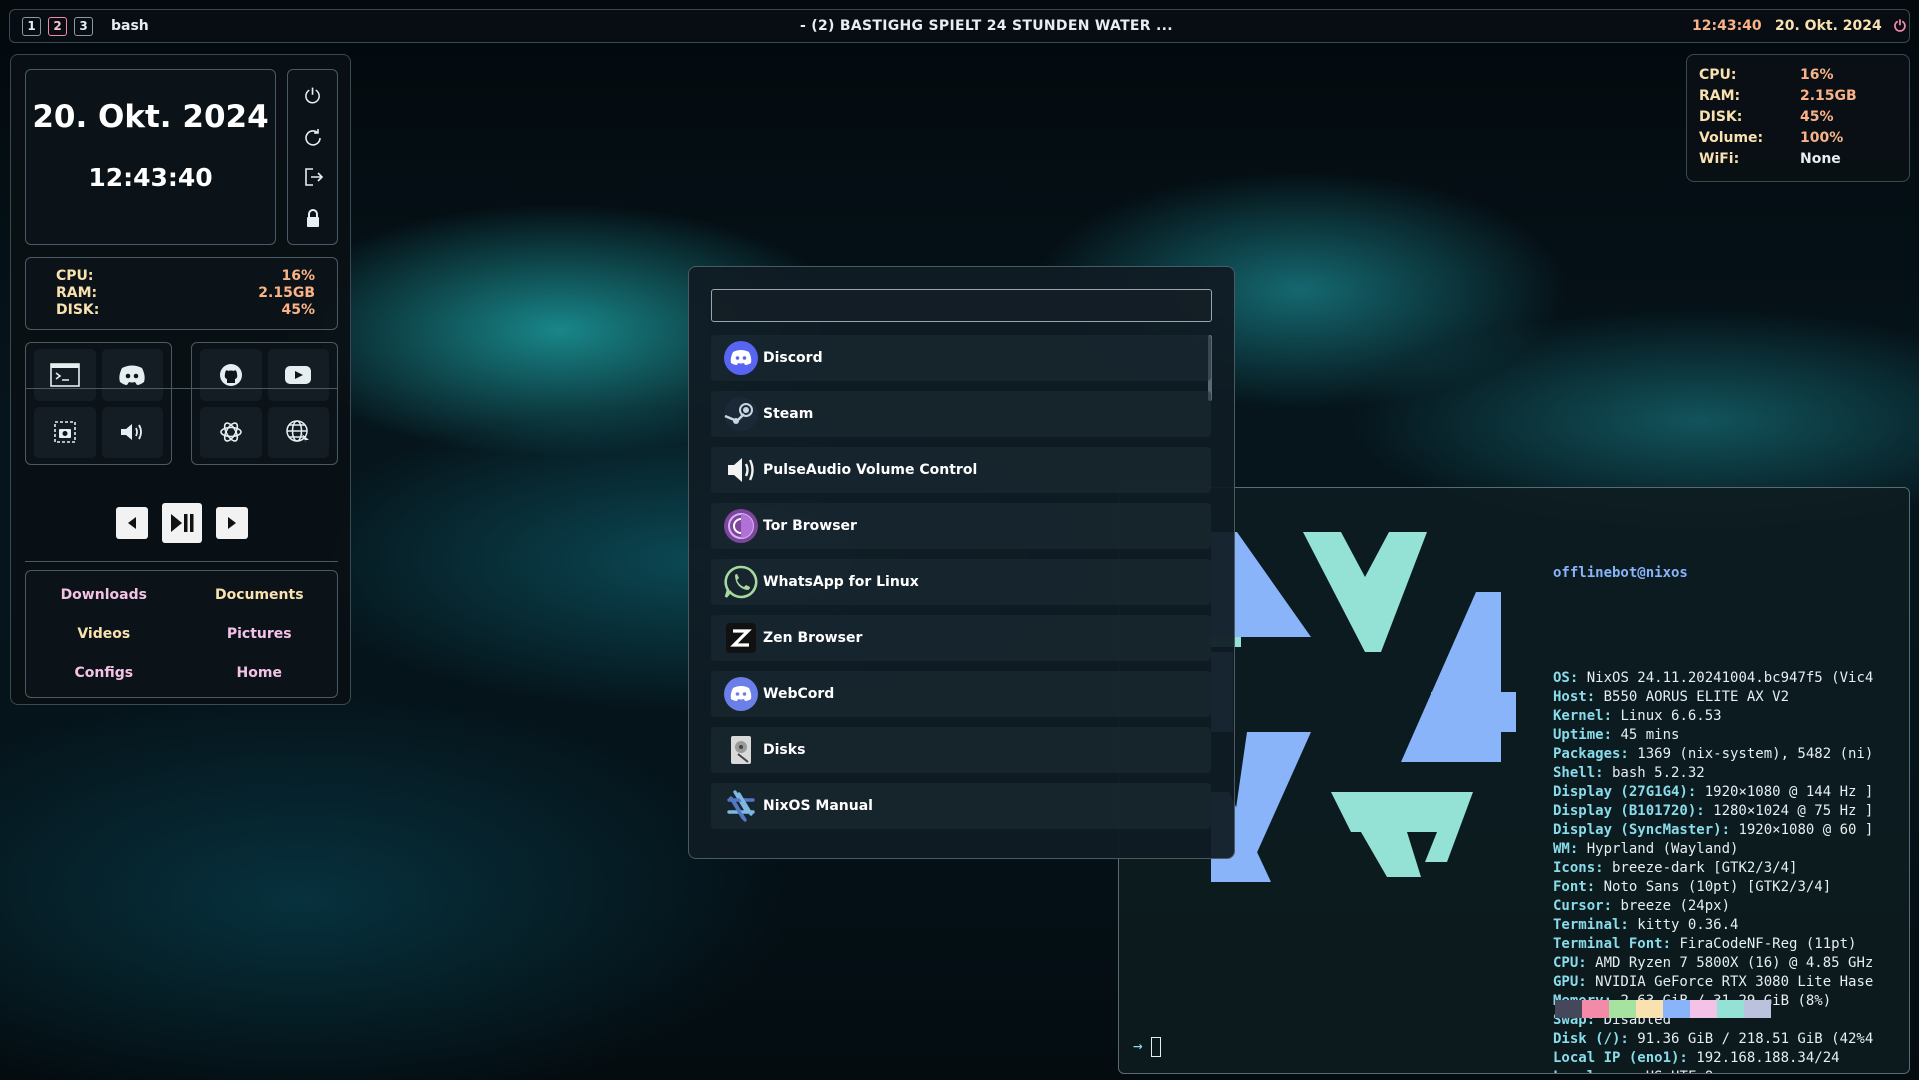 Image resolution: width=1919 pixels, height=1080 pixels. What do you see at coordinates (57, 26) in the screenshot?
I see `workspace-2-button: 2` at bounding box center [57, 26].